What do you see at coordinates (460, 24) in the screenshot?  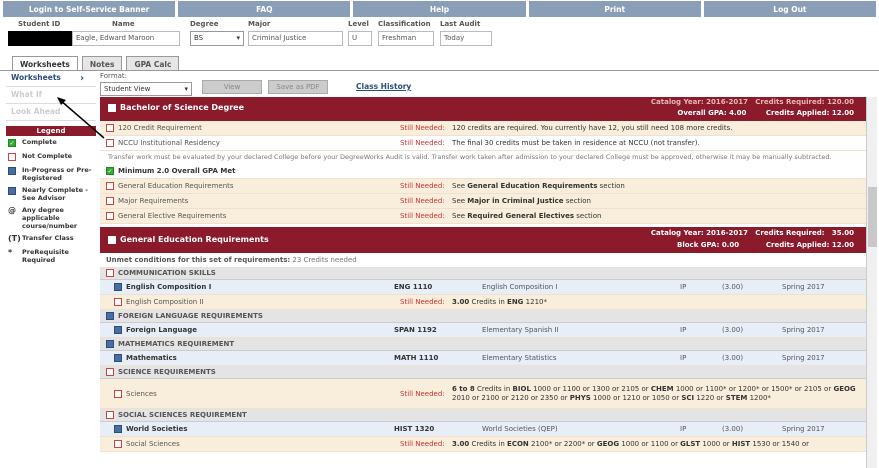 I see `last-audit-label: Last Audit` at bounding box center [460, 24].